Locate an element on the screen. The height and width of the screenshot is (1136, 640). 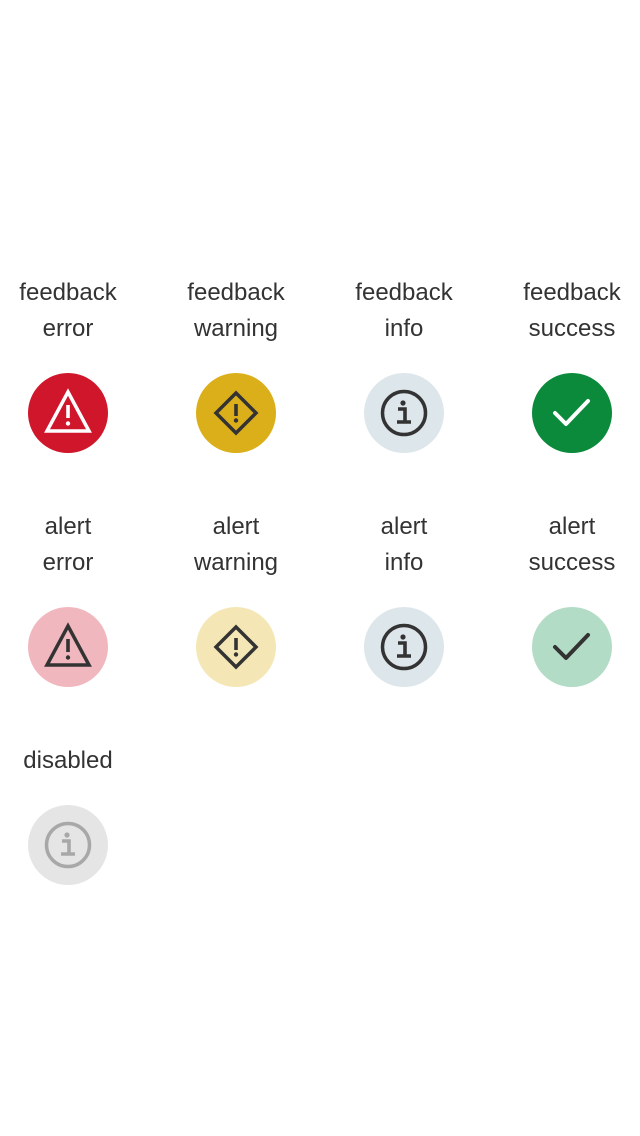
feedback-success-label-line1: feedback is located at coordinates (572, 292).